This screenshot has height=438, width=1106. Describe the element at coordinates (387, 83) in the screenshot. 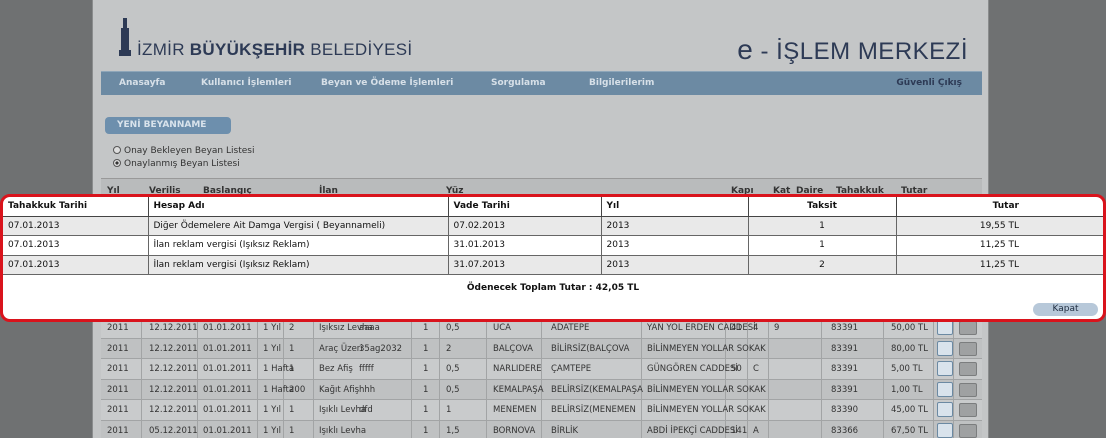

I see `nav-item-declarations-payments: Beyan ve Ödeme İşlemleri` at that location.